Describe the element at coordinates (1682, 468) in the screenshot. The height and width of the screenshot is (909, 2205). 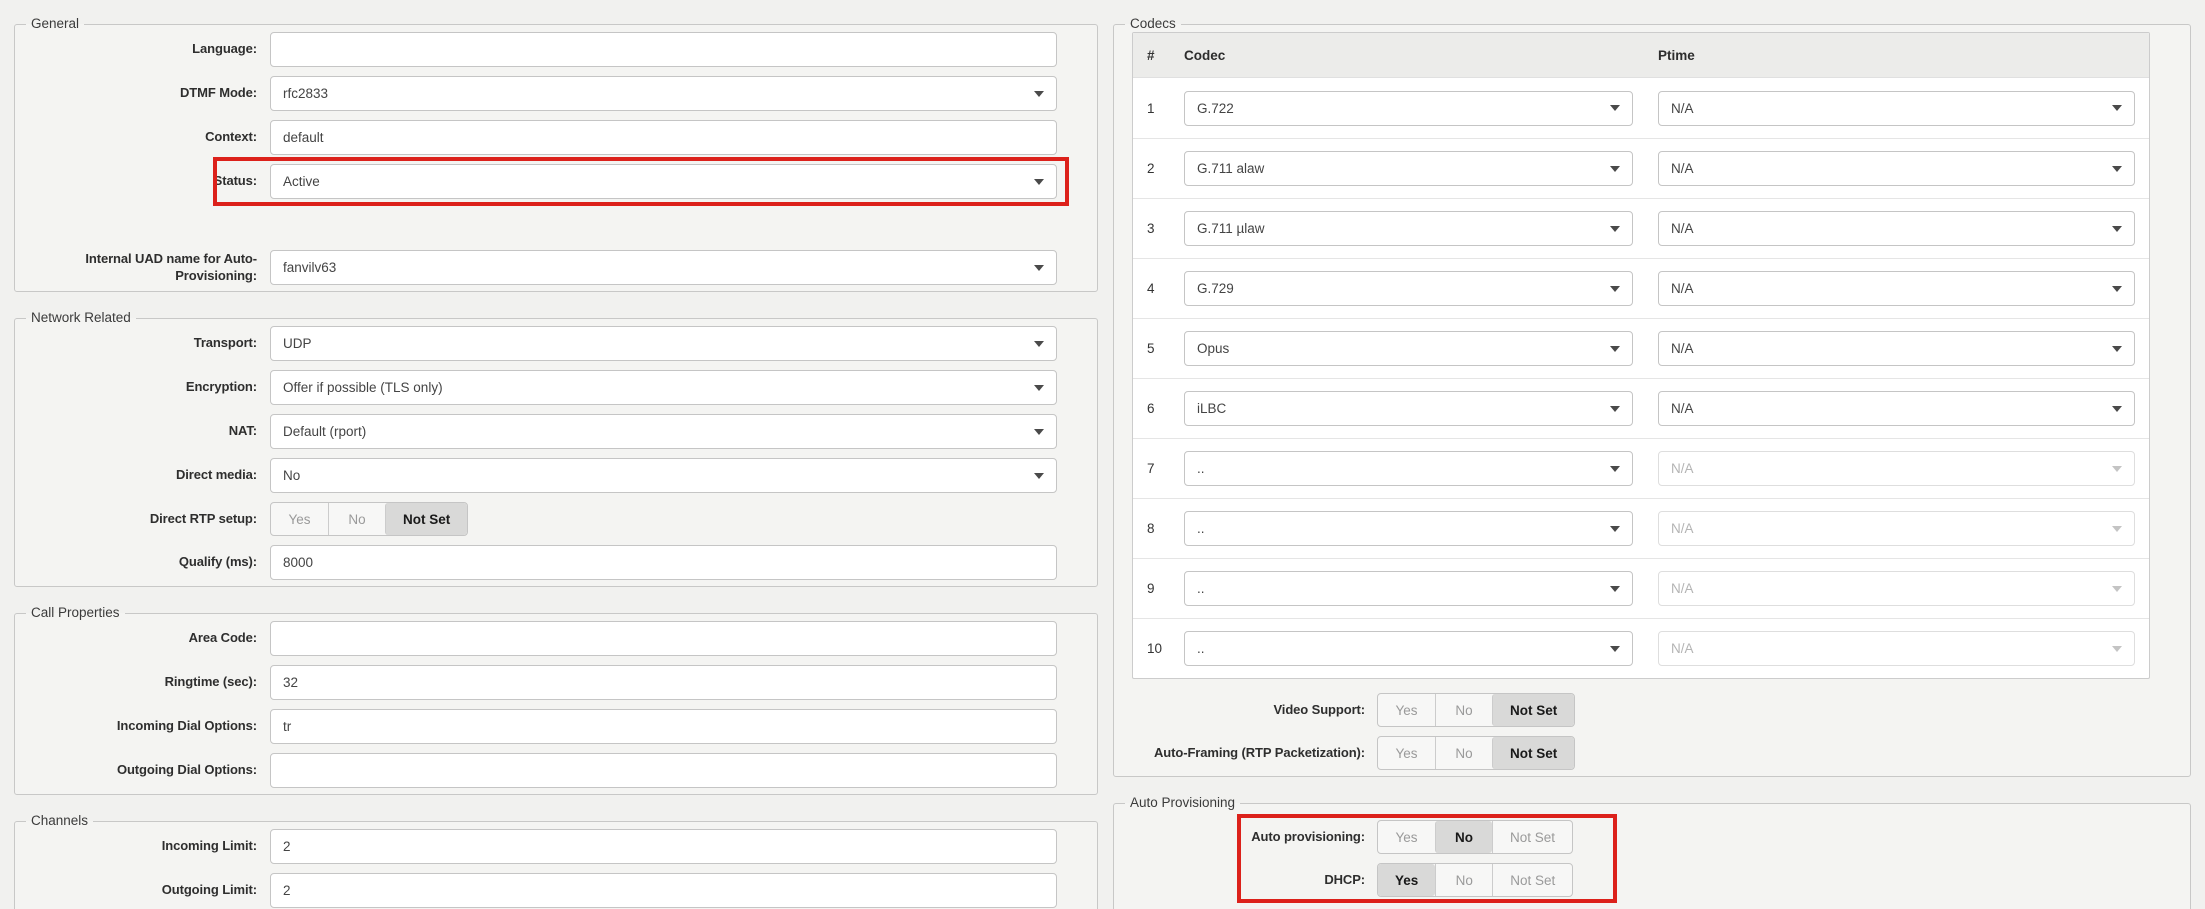
I see `ptime-7-value: N/A` at that location.